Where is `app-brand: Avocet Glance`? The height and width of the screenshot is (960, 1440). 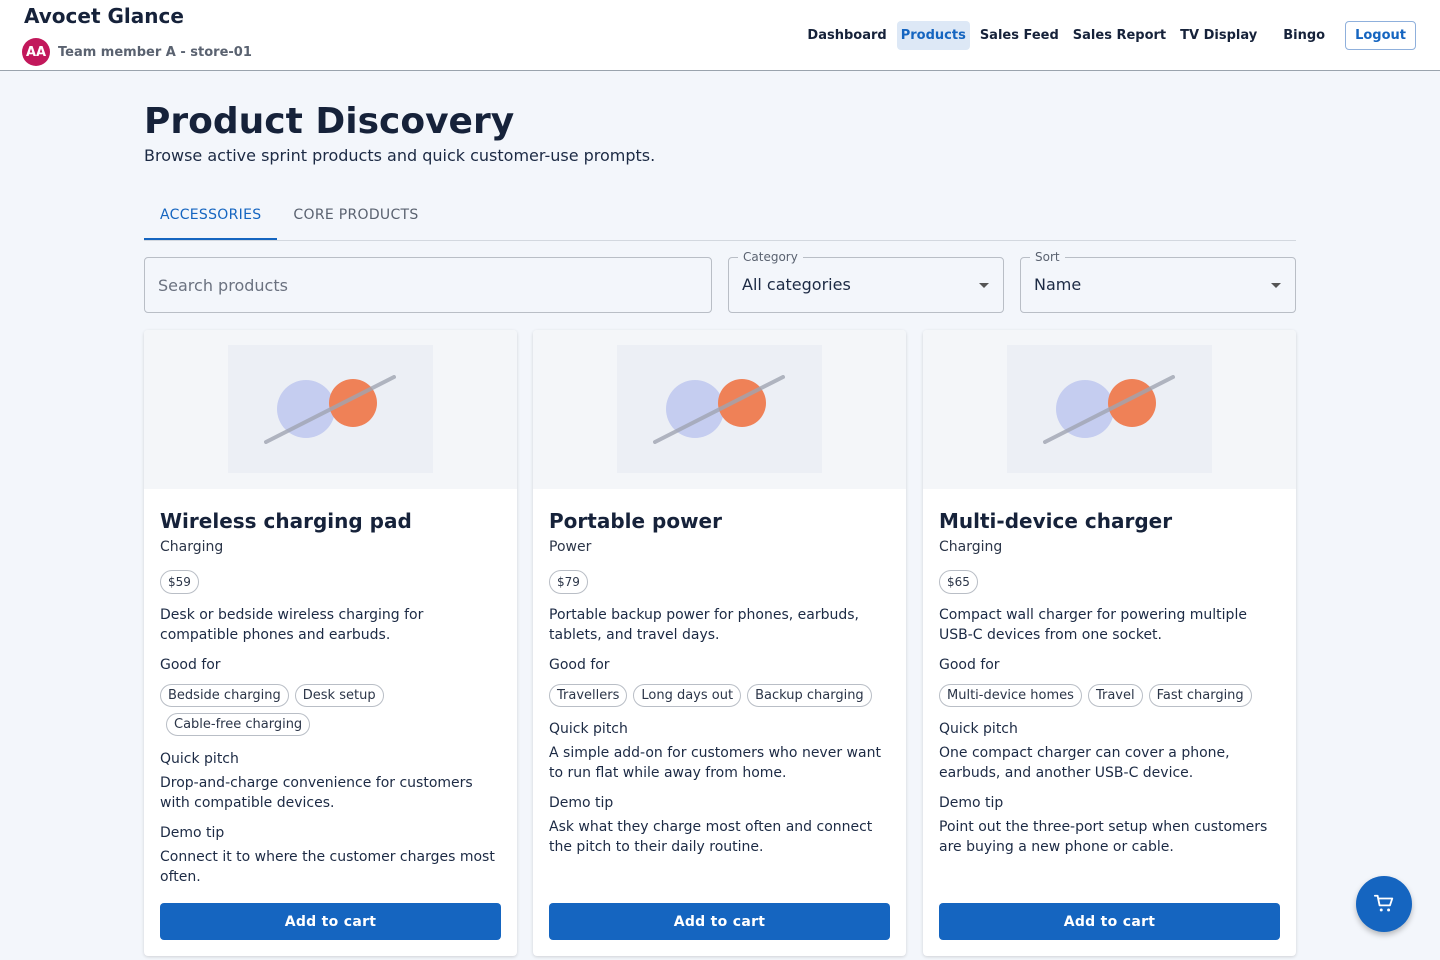
app-brand: Avocet Glance is located at coordinates (104, 16).